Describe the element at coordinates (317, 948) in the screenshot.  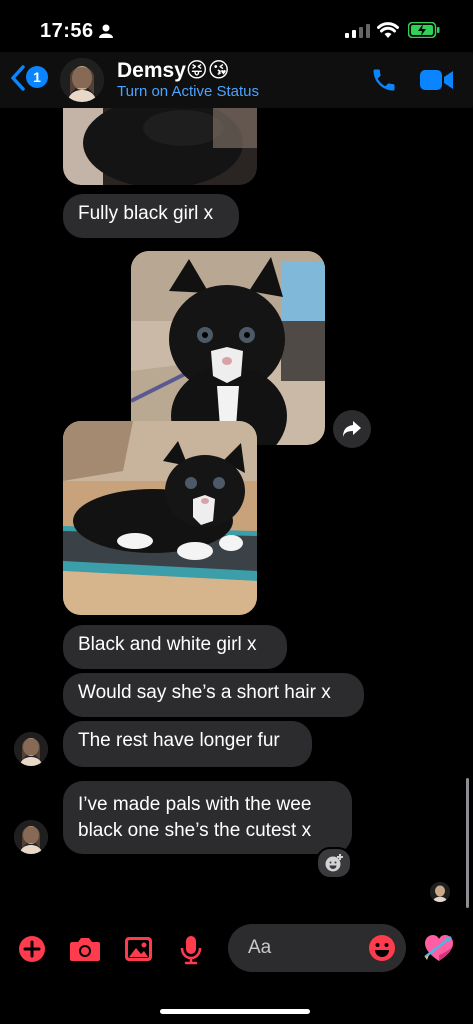
I see `message-input: Aa` at that location.